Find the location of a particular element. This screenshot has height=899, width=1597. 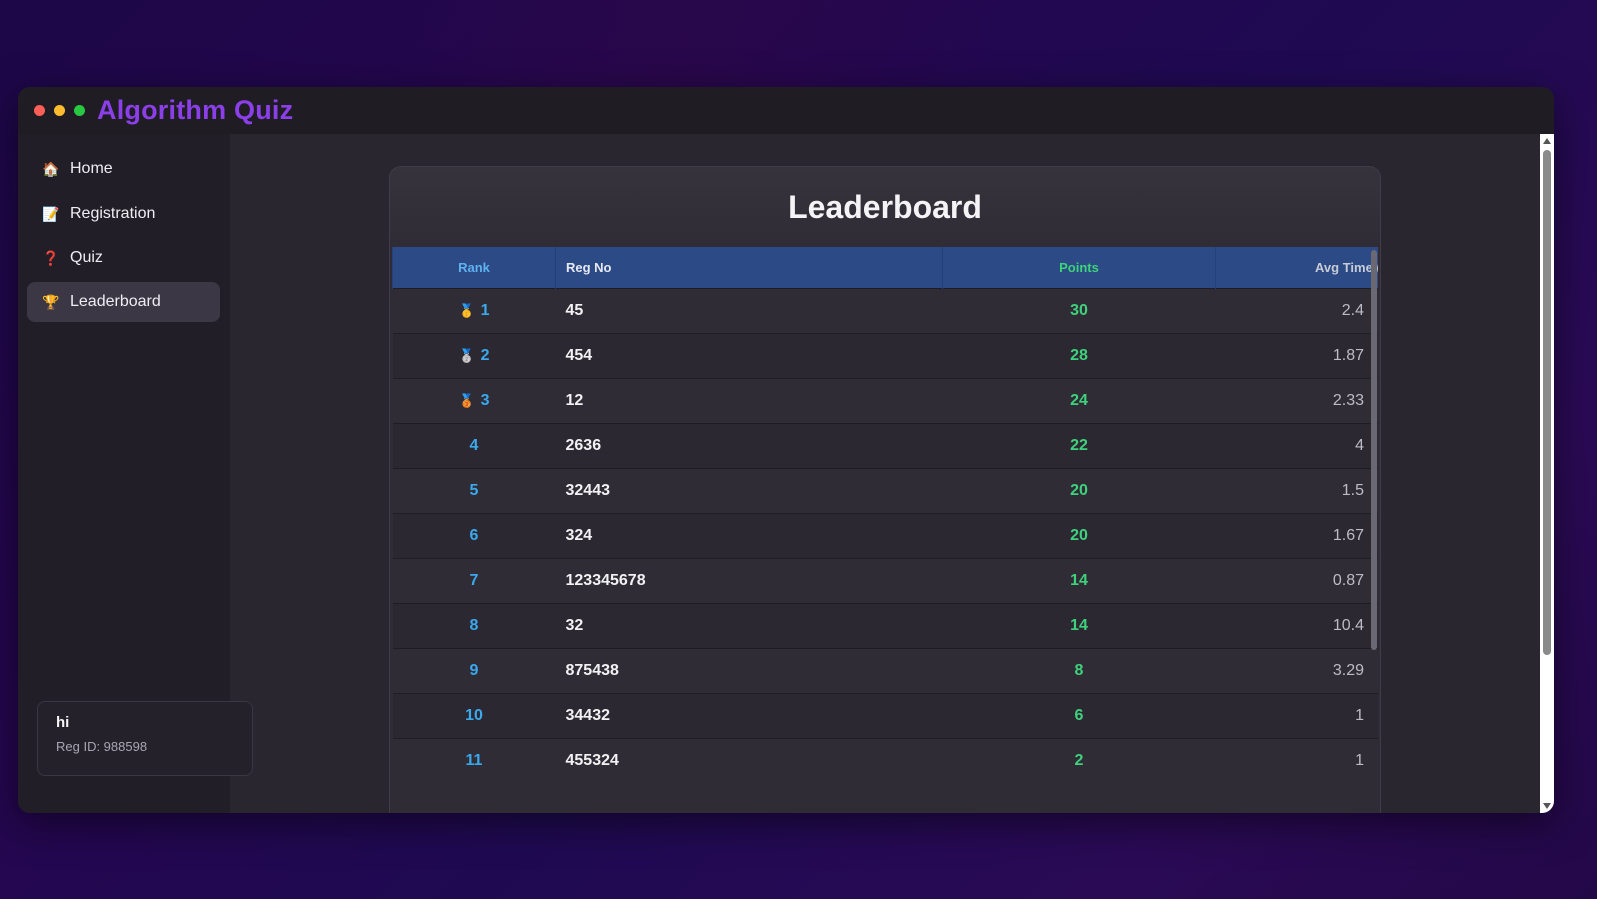

scroll-down-arrow-icon is located at coordinates (1547, 806).